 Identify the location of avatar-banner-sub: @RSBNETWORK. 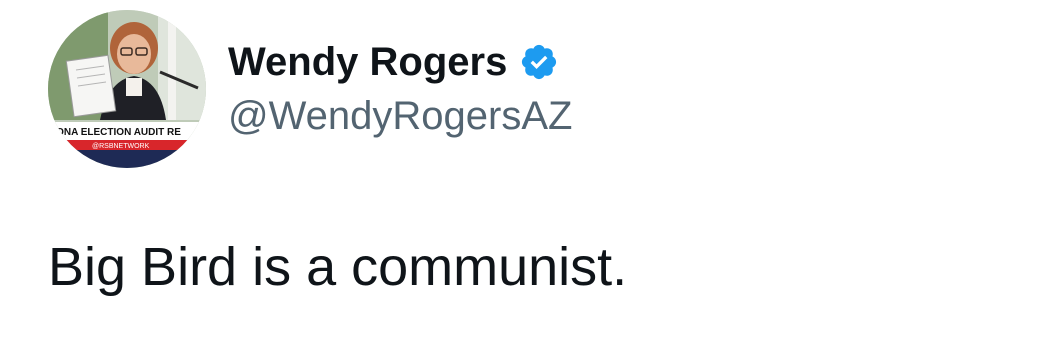
(121, 146).